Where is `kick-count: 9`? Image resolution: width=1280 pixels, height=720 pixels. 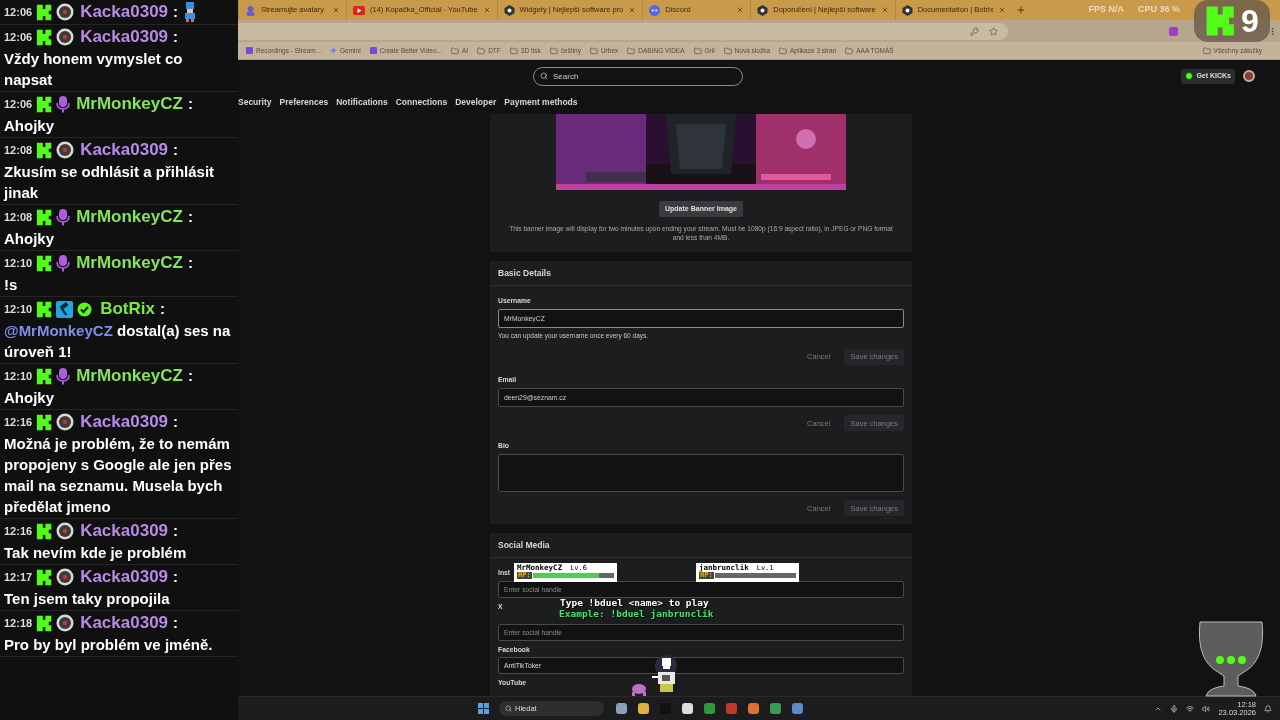
kick-count: 9 is located at coordinates (1250, 21).